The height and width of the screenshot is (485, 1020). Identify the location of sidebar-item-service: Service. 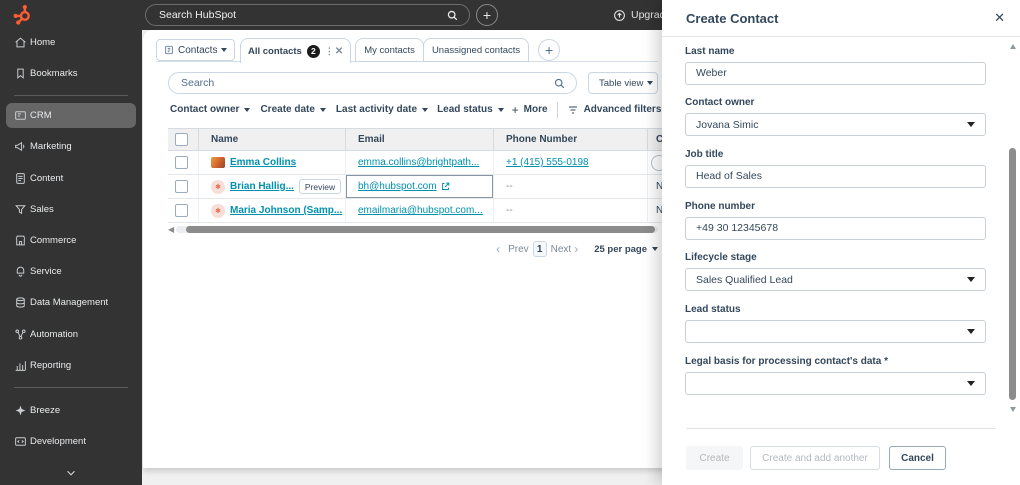
(71, 271).